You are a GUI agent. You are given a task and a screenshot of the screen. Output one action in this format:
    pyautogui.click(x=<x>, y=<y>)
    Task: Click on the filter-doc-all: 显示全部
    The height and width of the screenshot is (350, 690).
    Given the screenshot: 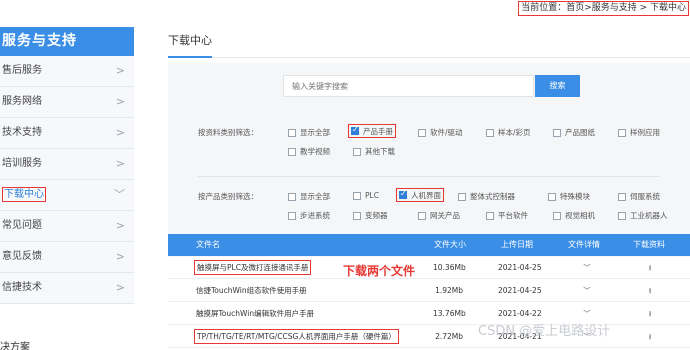 What is the action you would take?
    pyautogui.click(x=309, y=132)
    